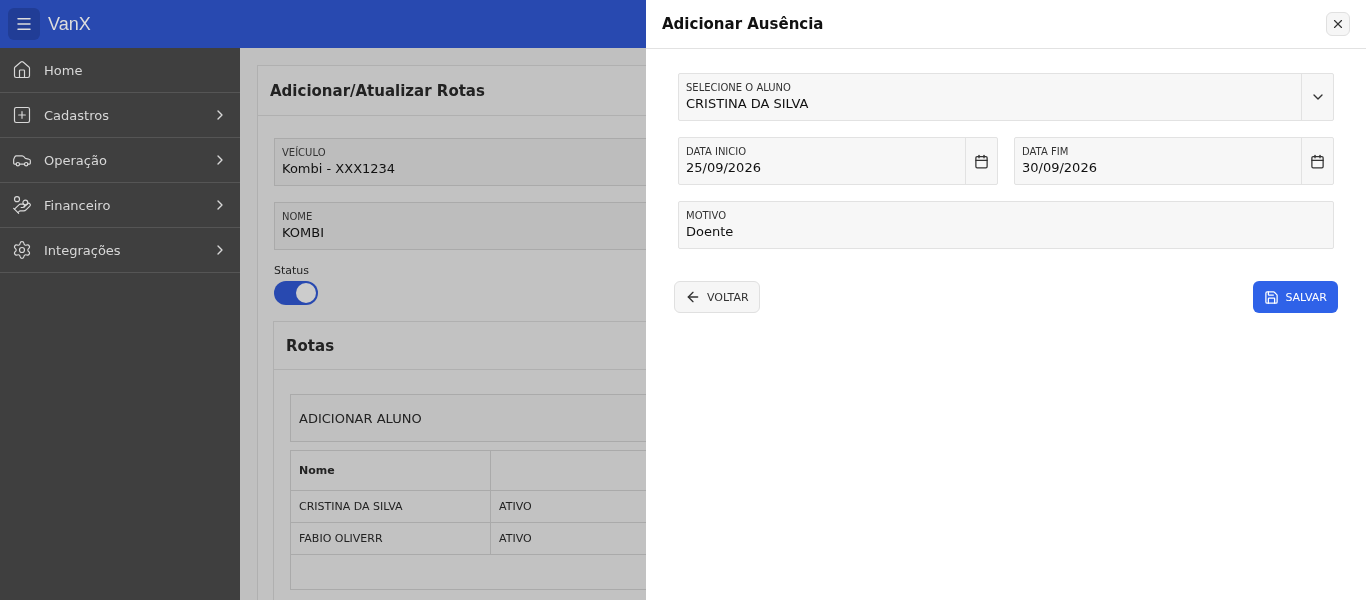  I want to click on hand-coins-icon, so click(22, 205).